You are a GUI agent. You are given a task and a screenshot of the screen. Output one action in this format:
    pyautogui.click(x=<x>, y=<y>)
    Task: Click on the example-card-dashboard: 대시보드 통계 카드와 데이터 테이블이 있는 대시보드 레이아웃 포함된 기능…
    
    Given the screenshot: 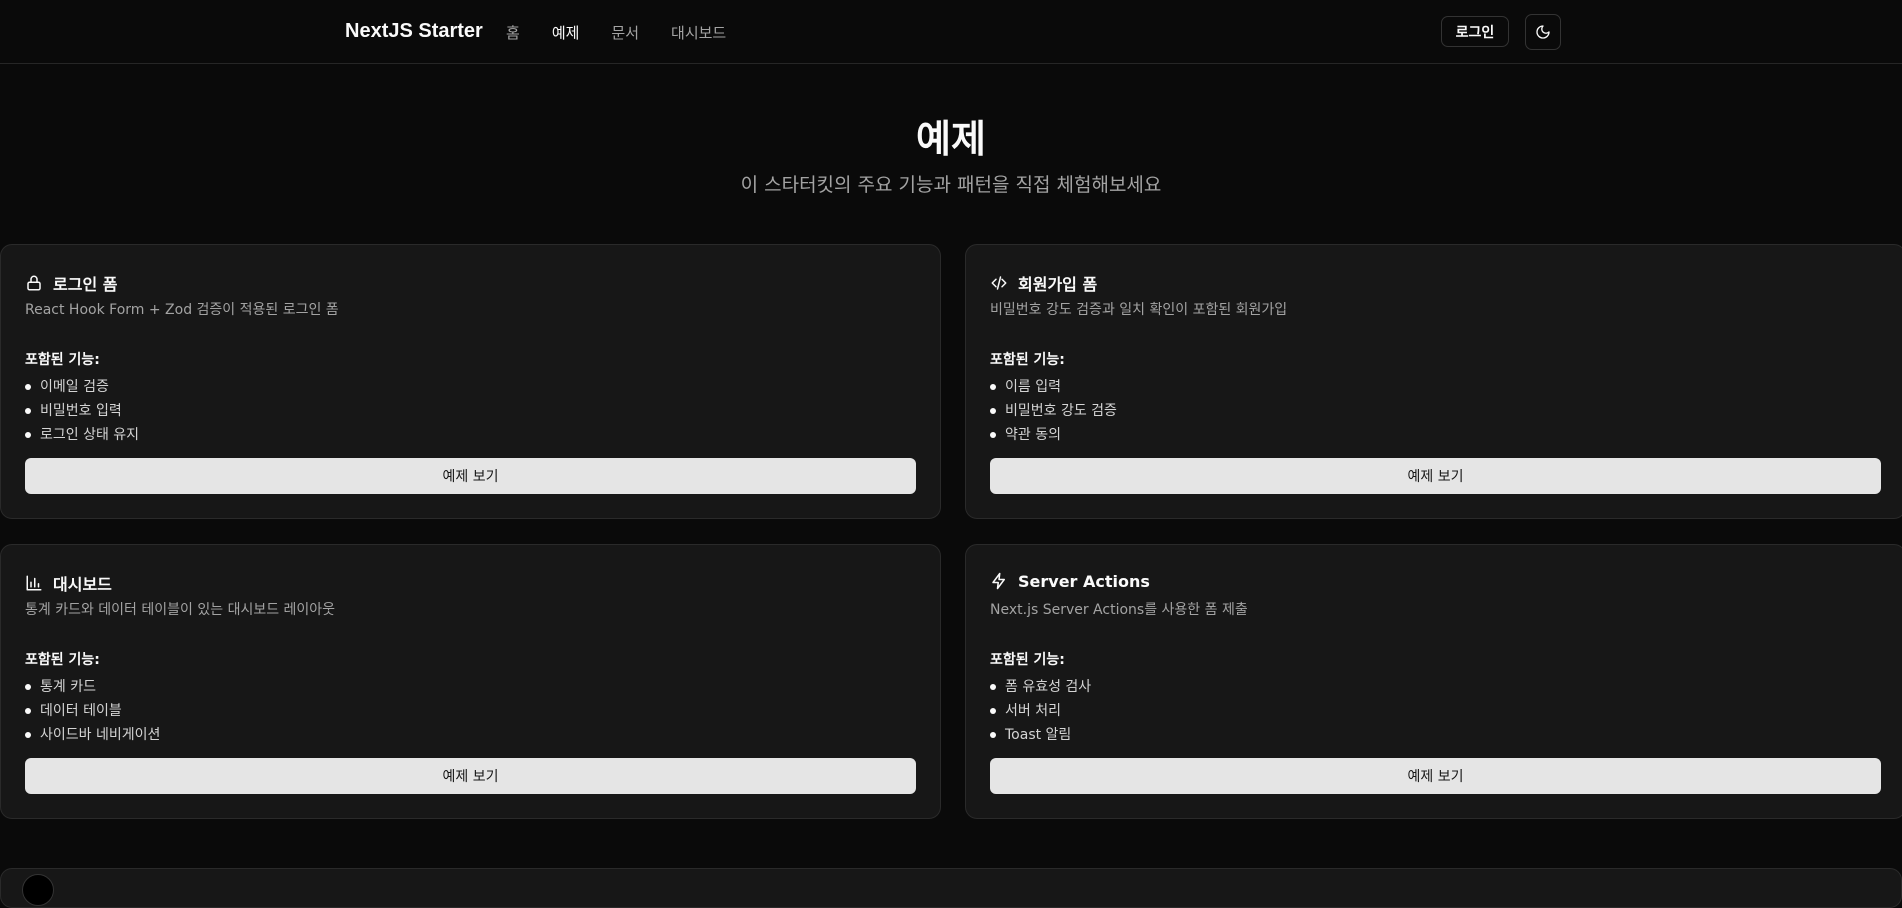 What is the action you would take?
    pyautogui.click(x=470, y=681)
    